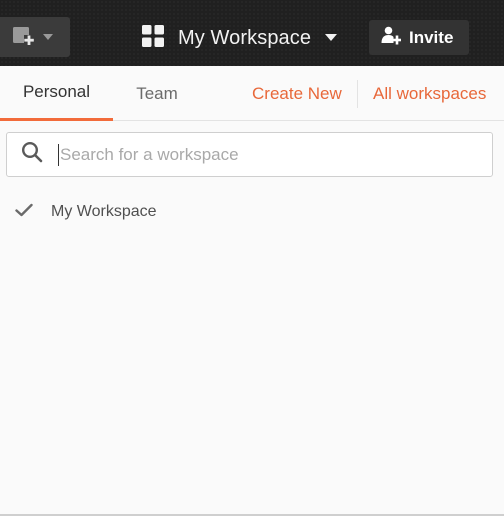  I want to click on workspace-title: My Workspace, so click(245, 37).